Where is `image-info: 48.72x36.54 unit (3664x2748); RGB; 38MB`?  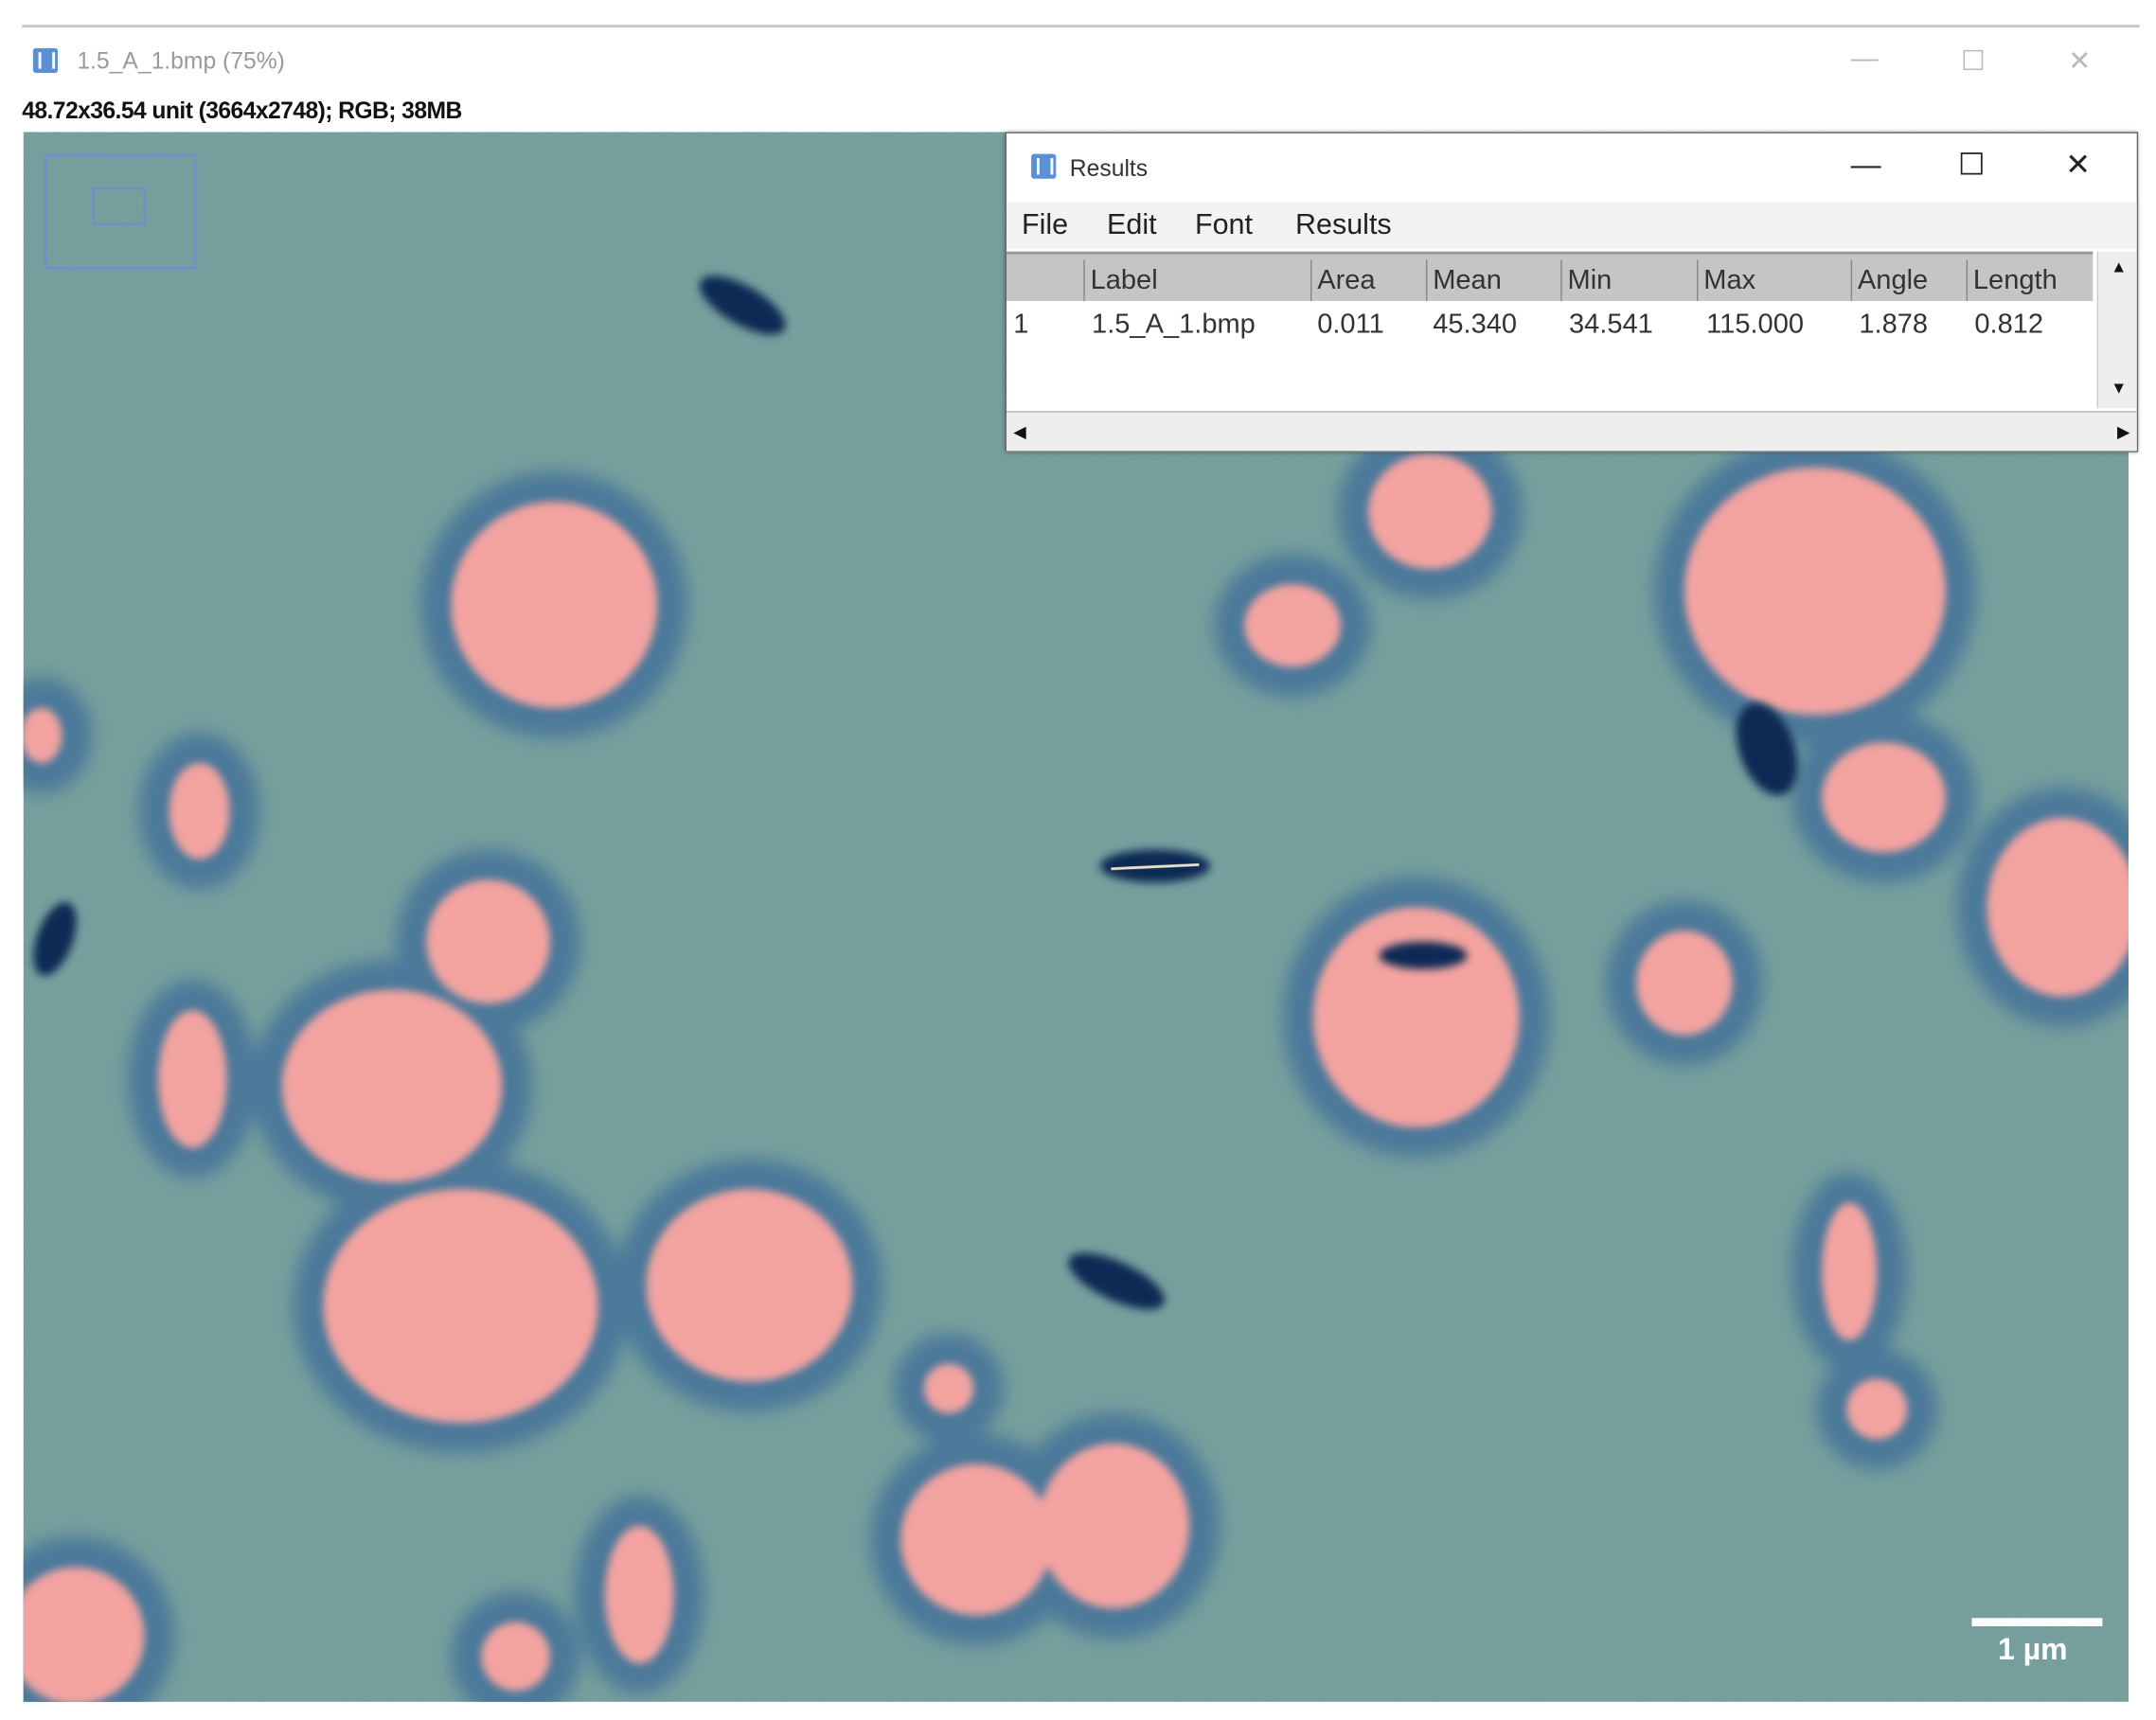
image-info: 48.72x36.54 unit (3664x2748); RGB; 38MB is located at coordinates (242, 111).